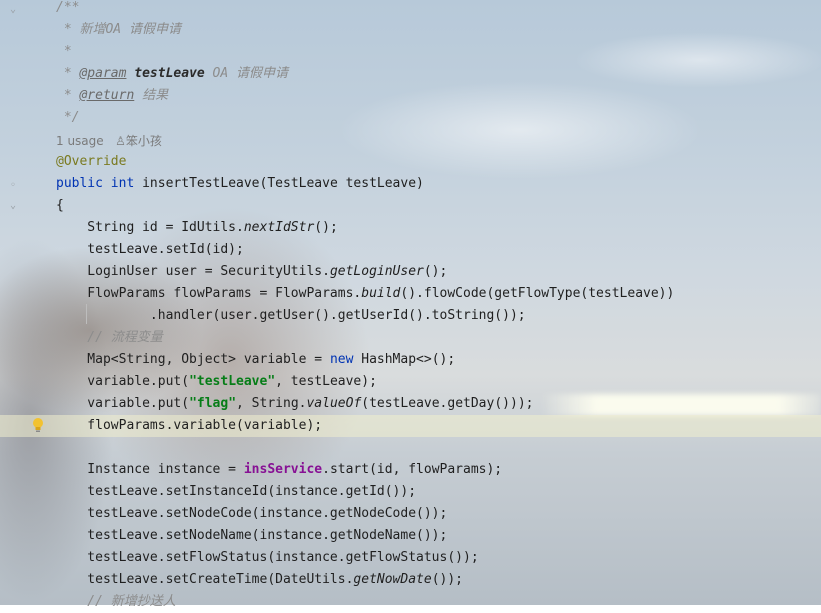 The height and width of the screenshot is (613, 821). I want to click on code-text: ());, so click(447, 579).